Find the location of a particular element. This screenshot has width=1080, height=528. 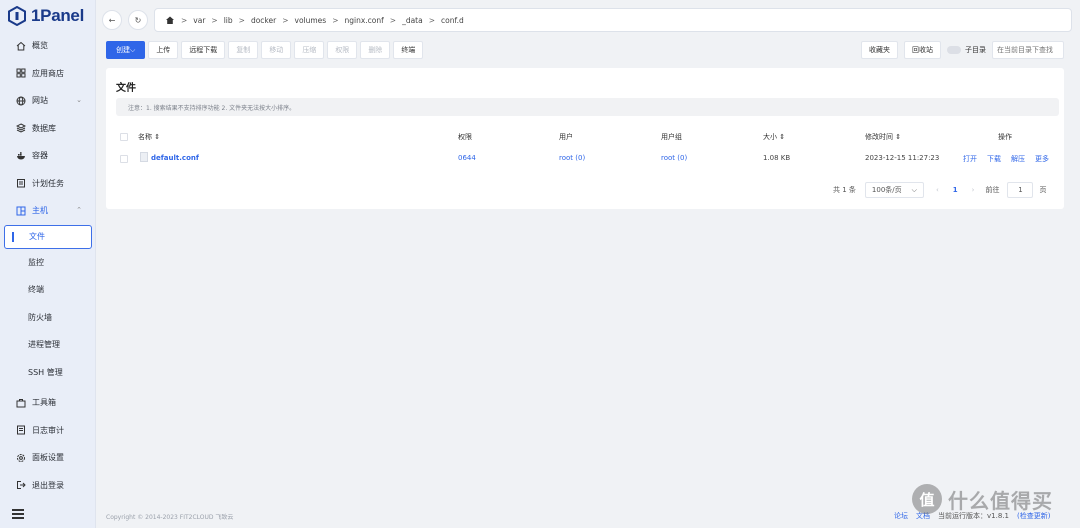

app-name: 1Panel is located at coordinates (58, 15).